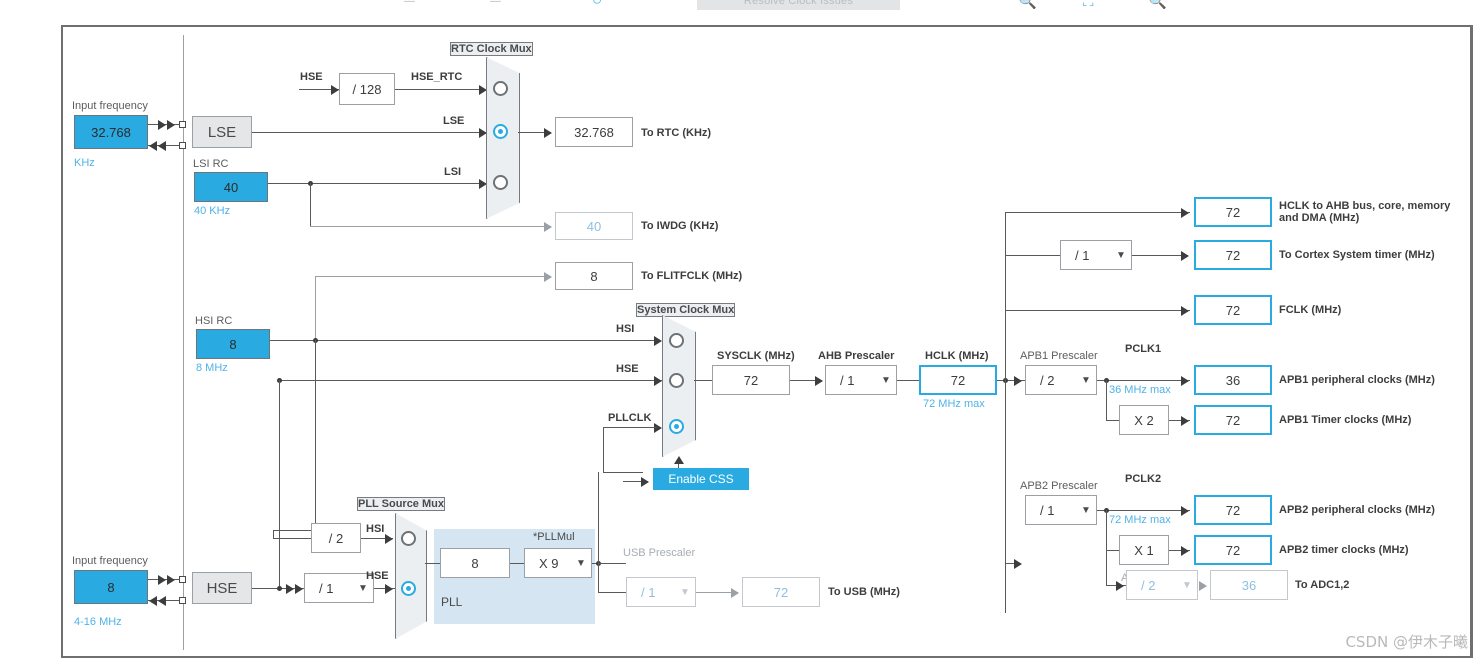 Image resolution: width=1478 pixels, height=658 pixels. What do you see at coordinates (623, 472) in the screenshot?
I see `pllclk-wire-h2` at bounding box center [623, 472].